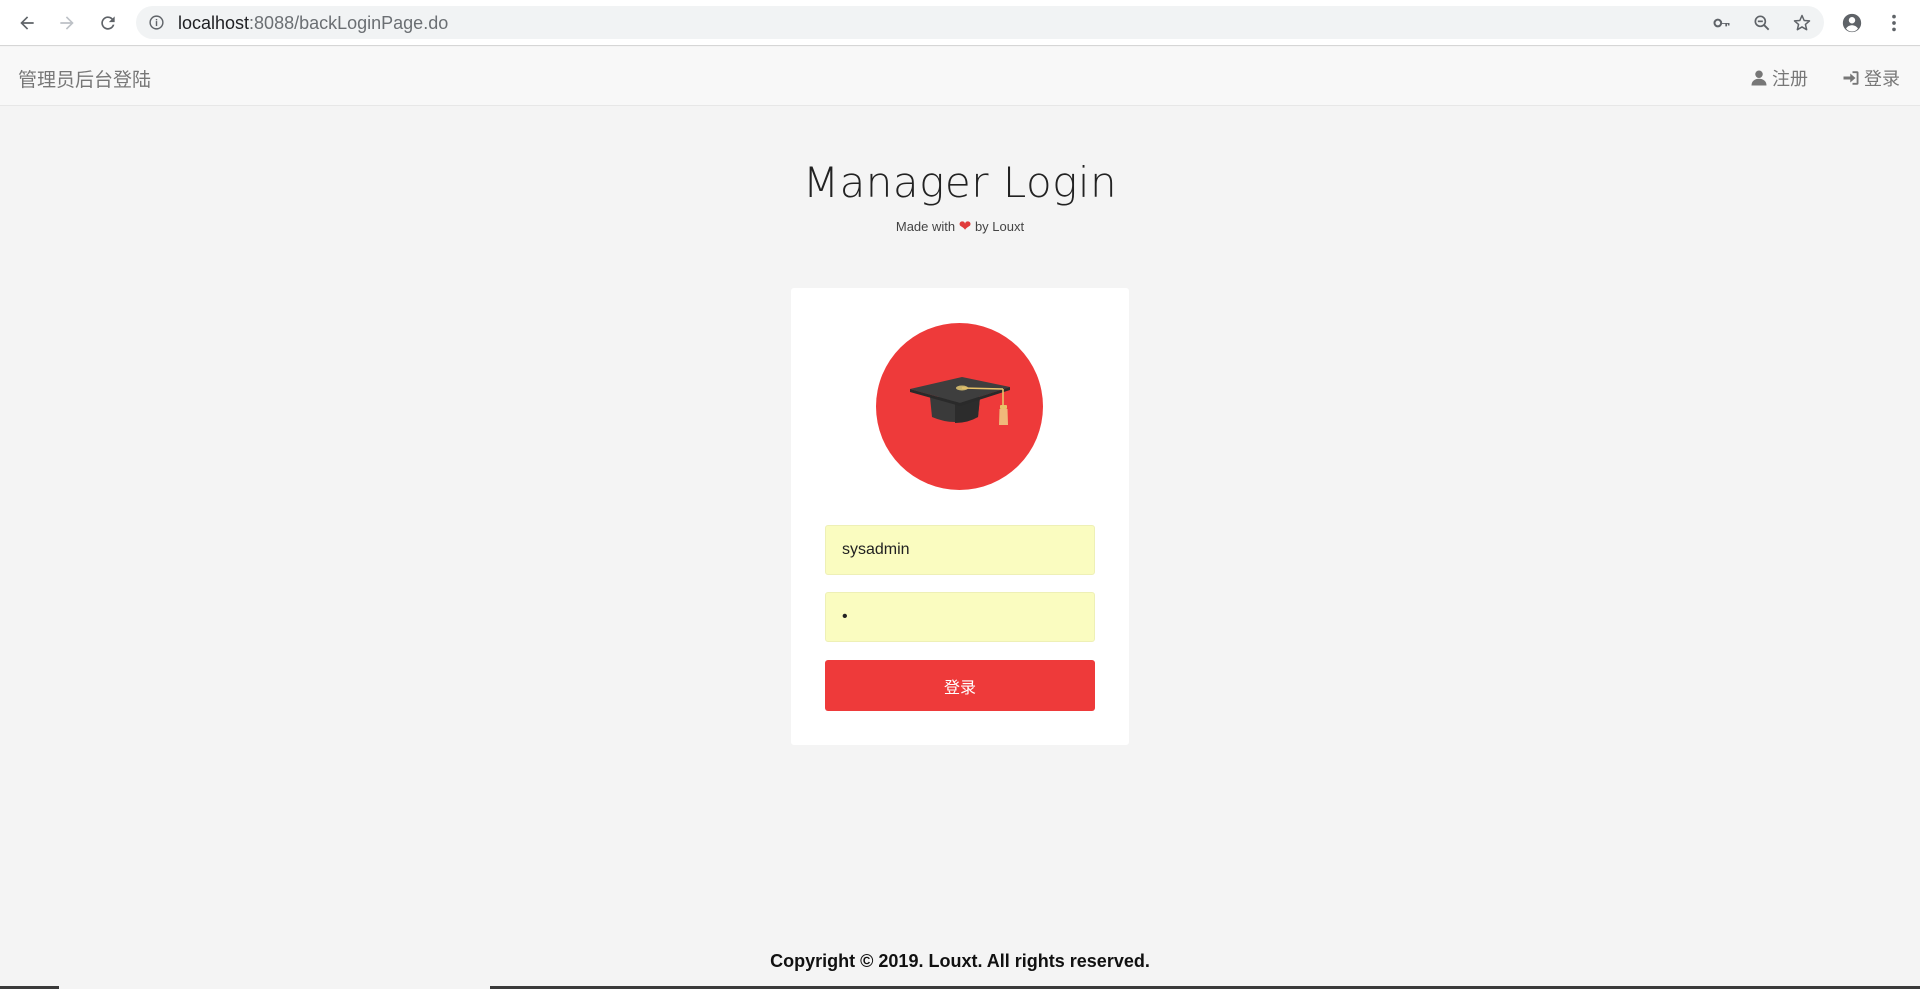  Describe the element at coordinates (1894, 23) in the screenshot. I see `menu-icon` at that location.